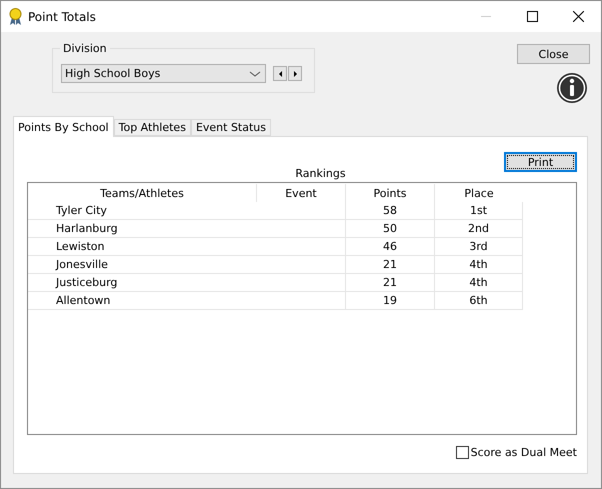  What do you see at coordinates (230, 127) in the screenshot?
I see `tab: Event Status` at bounding box center [230, 127].